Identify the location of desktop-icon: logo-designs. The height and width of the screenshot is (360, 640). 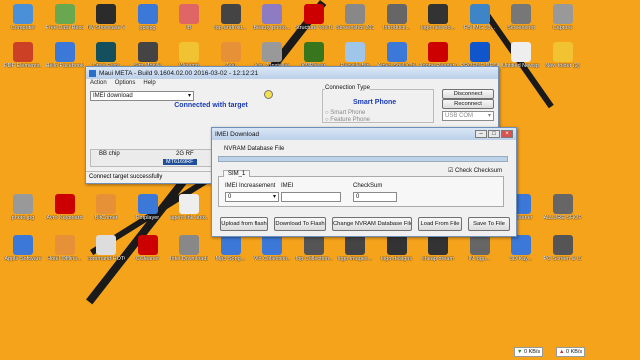
(397, 253).